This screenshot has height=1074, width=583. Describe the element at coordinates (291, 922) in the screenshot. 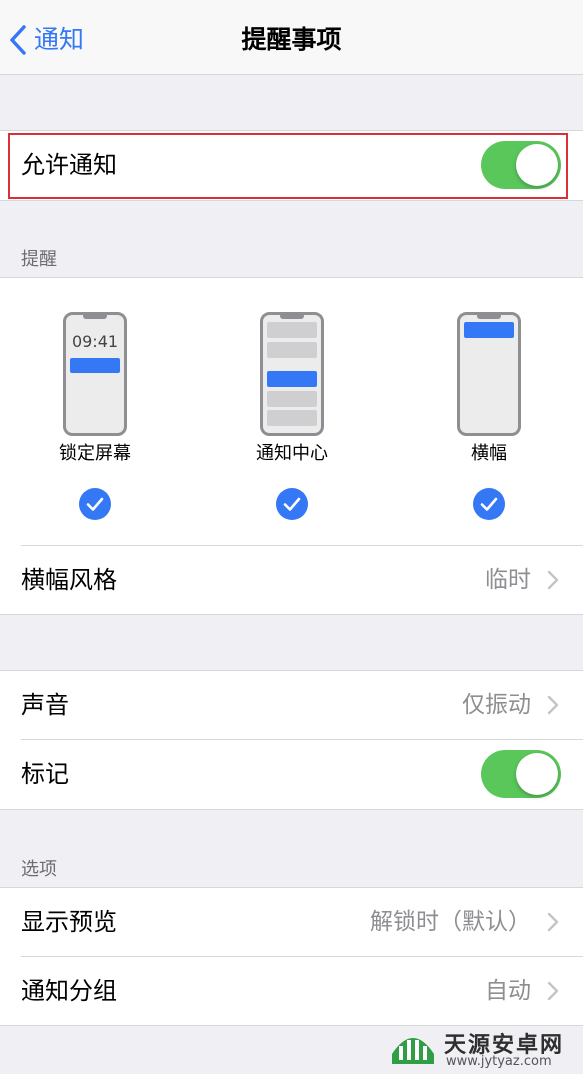

I see `show-previews-row: 显示预览 解锁时（默认）` at that location.